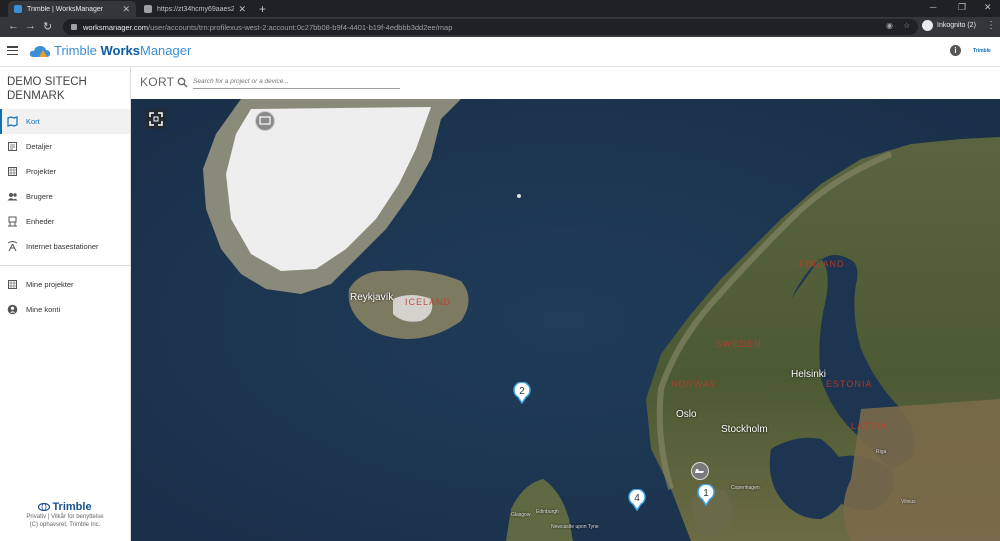  I want to click on sidebar-item-label: Projekter, so click(41, 171).